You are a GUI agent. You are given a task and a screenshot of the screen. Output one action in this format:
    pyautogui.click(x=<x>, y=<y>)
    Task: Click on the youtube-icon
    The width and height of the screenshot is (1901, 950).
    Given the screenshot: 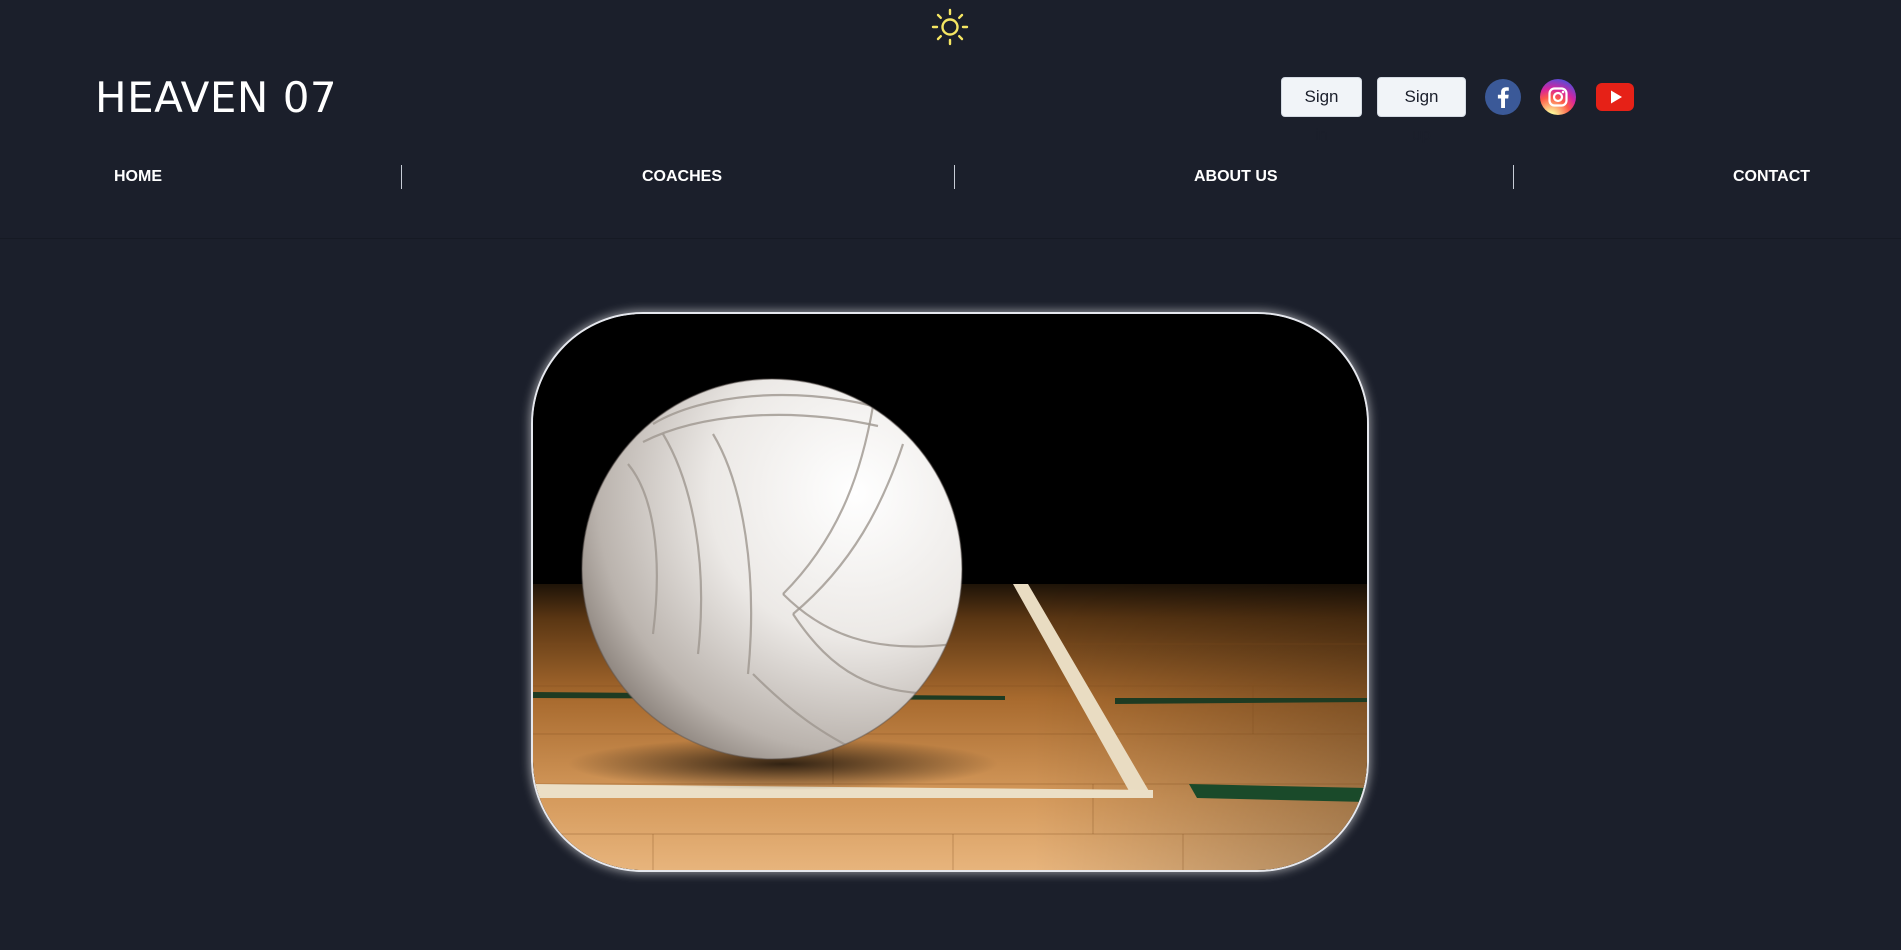 What is the action you would take?
    pyautogui.click(x=1615, y=97)
    